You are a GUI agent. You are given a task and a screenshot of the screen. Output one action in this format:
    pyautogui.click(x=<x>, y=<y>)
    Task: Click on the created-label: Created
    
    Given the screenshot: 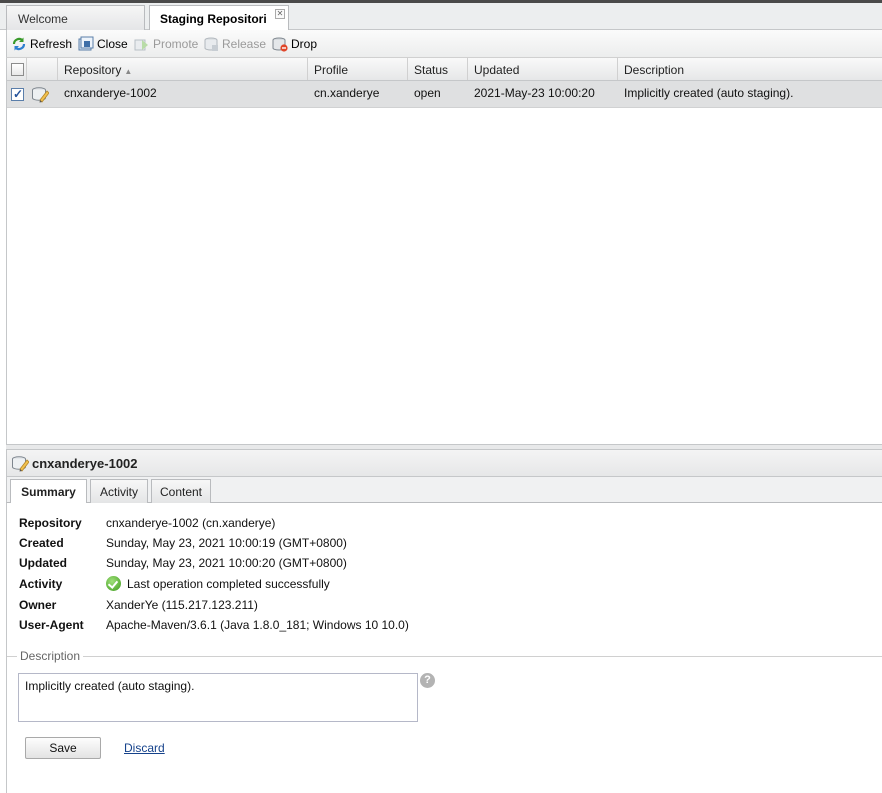 What is the action you would take?
    pyautogui.click(x=41, y=543)
    